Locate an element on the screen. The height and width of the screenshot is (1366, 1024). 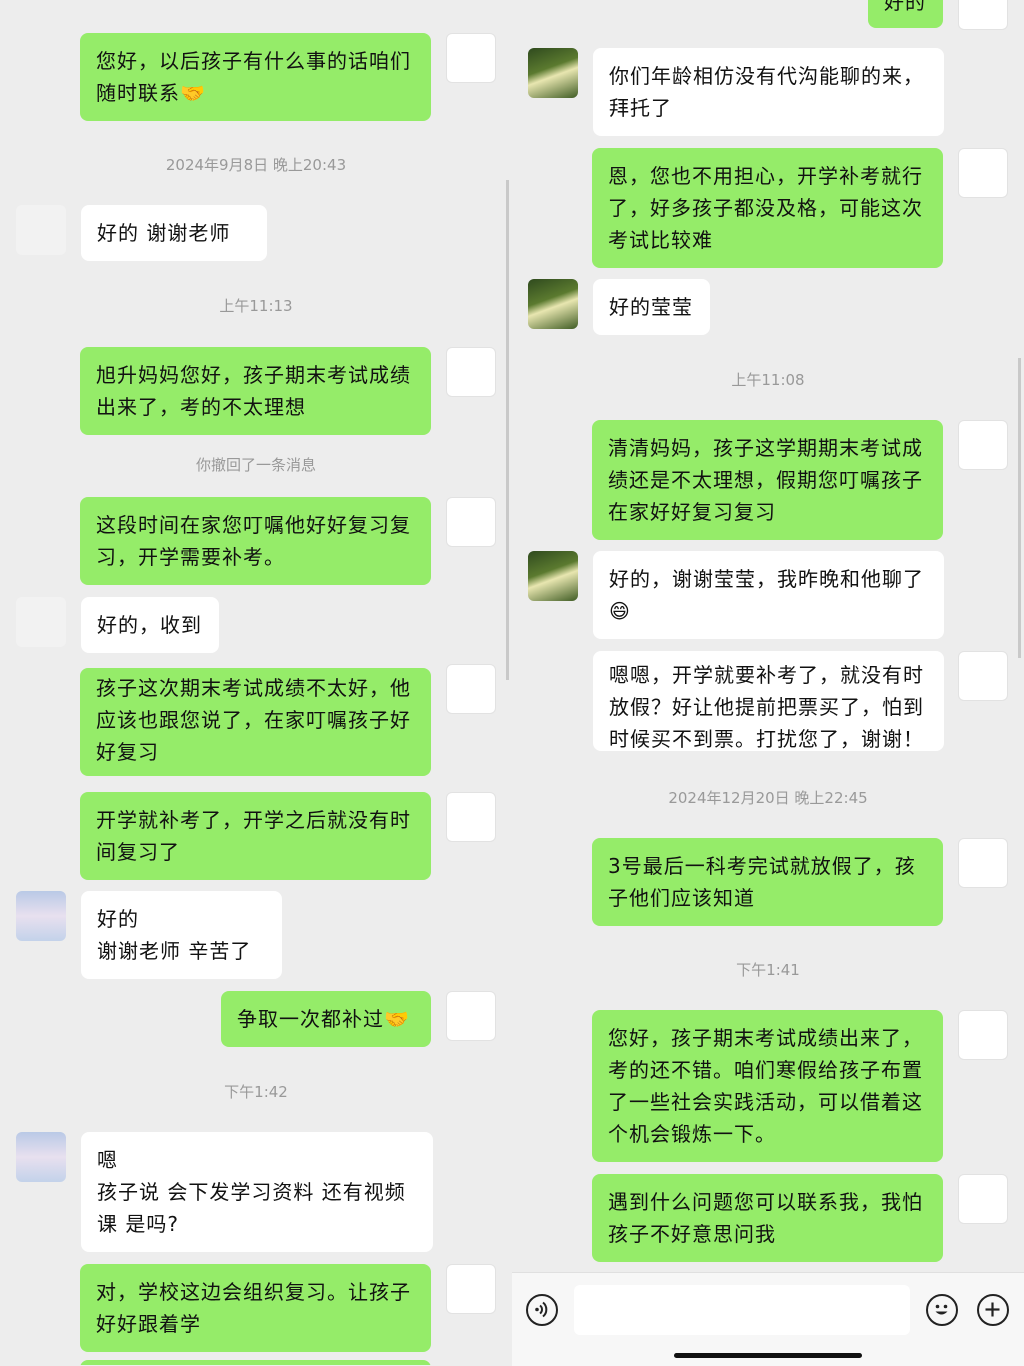
timestamp: 上午11:08 is located at coordinates (768, 380).